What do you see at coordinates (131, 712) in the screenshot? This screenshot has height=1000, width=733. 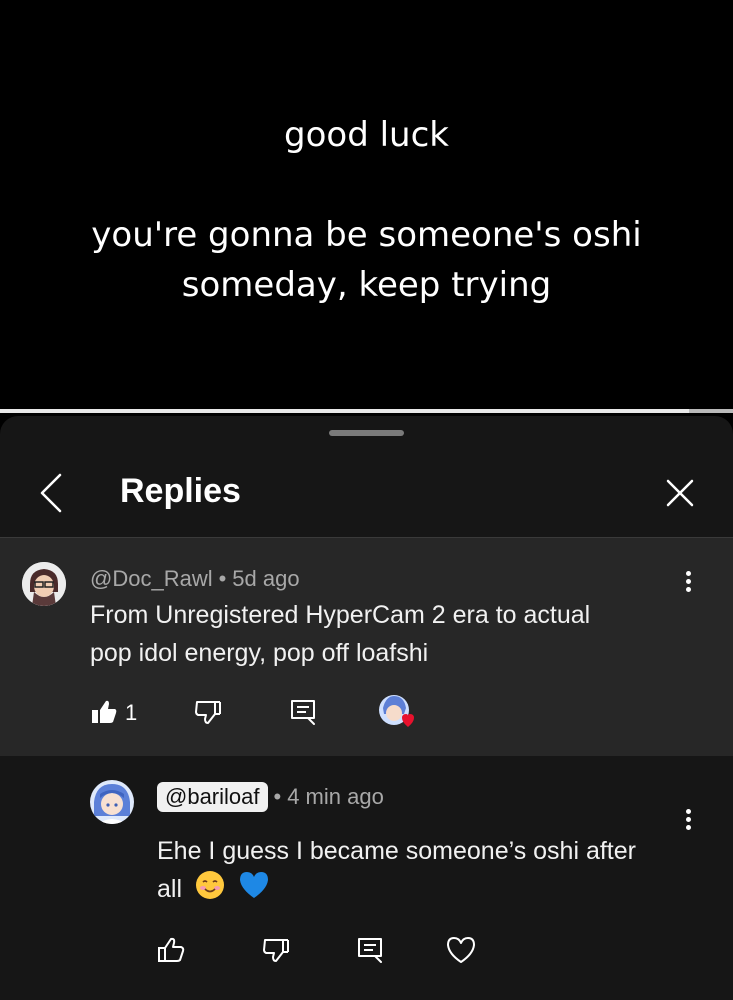 I see `like-count: 1` at bounding box center [131, 712].